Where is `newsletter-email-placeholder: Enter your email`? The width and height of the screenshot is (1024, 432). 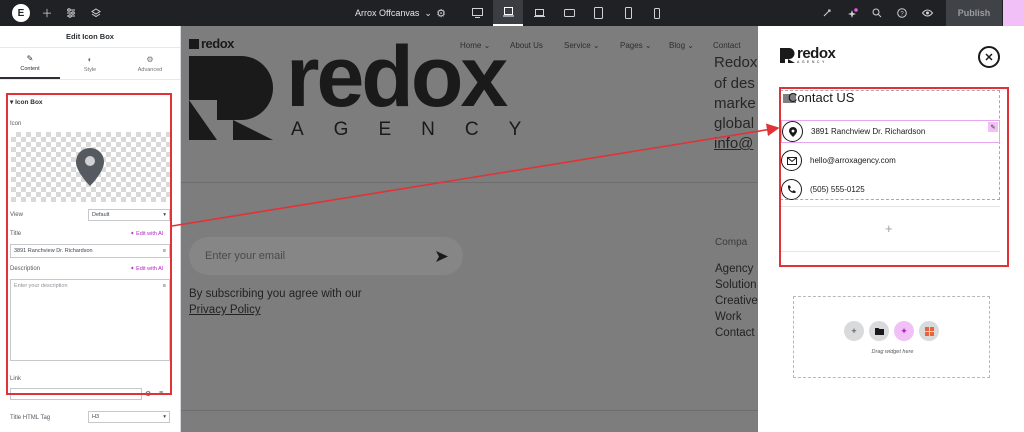
newsletter-email-placeholder: Enter your email is located at coordinates (245, 256).